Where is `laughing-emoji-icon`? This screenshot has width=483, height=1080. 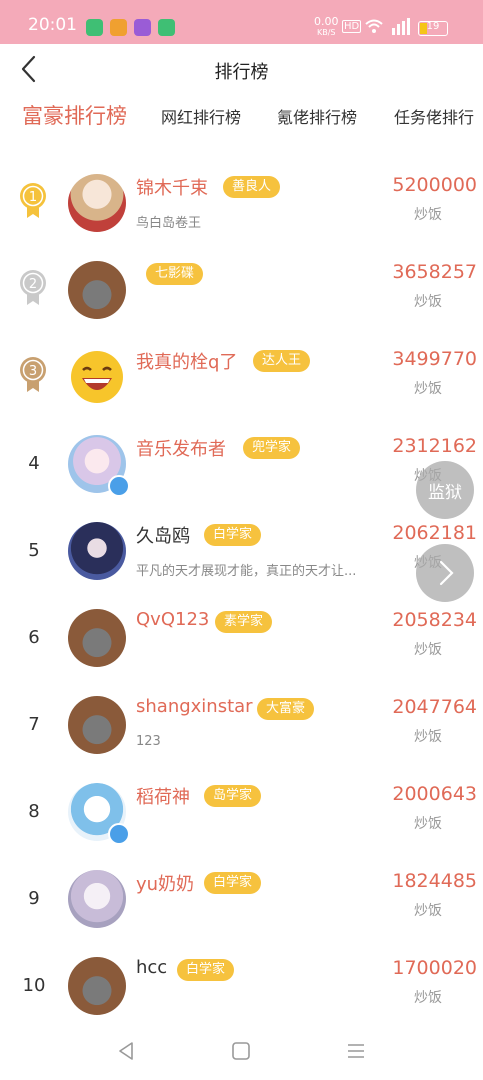
laughing-emoji-icon is located at coordinates (97, 377).